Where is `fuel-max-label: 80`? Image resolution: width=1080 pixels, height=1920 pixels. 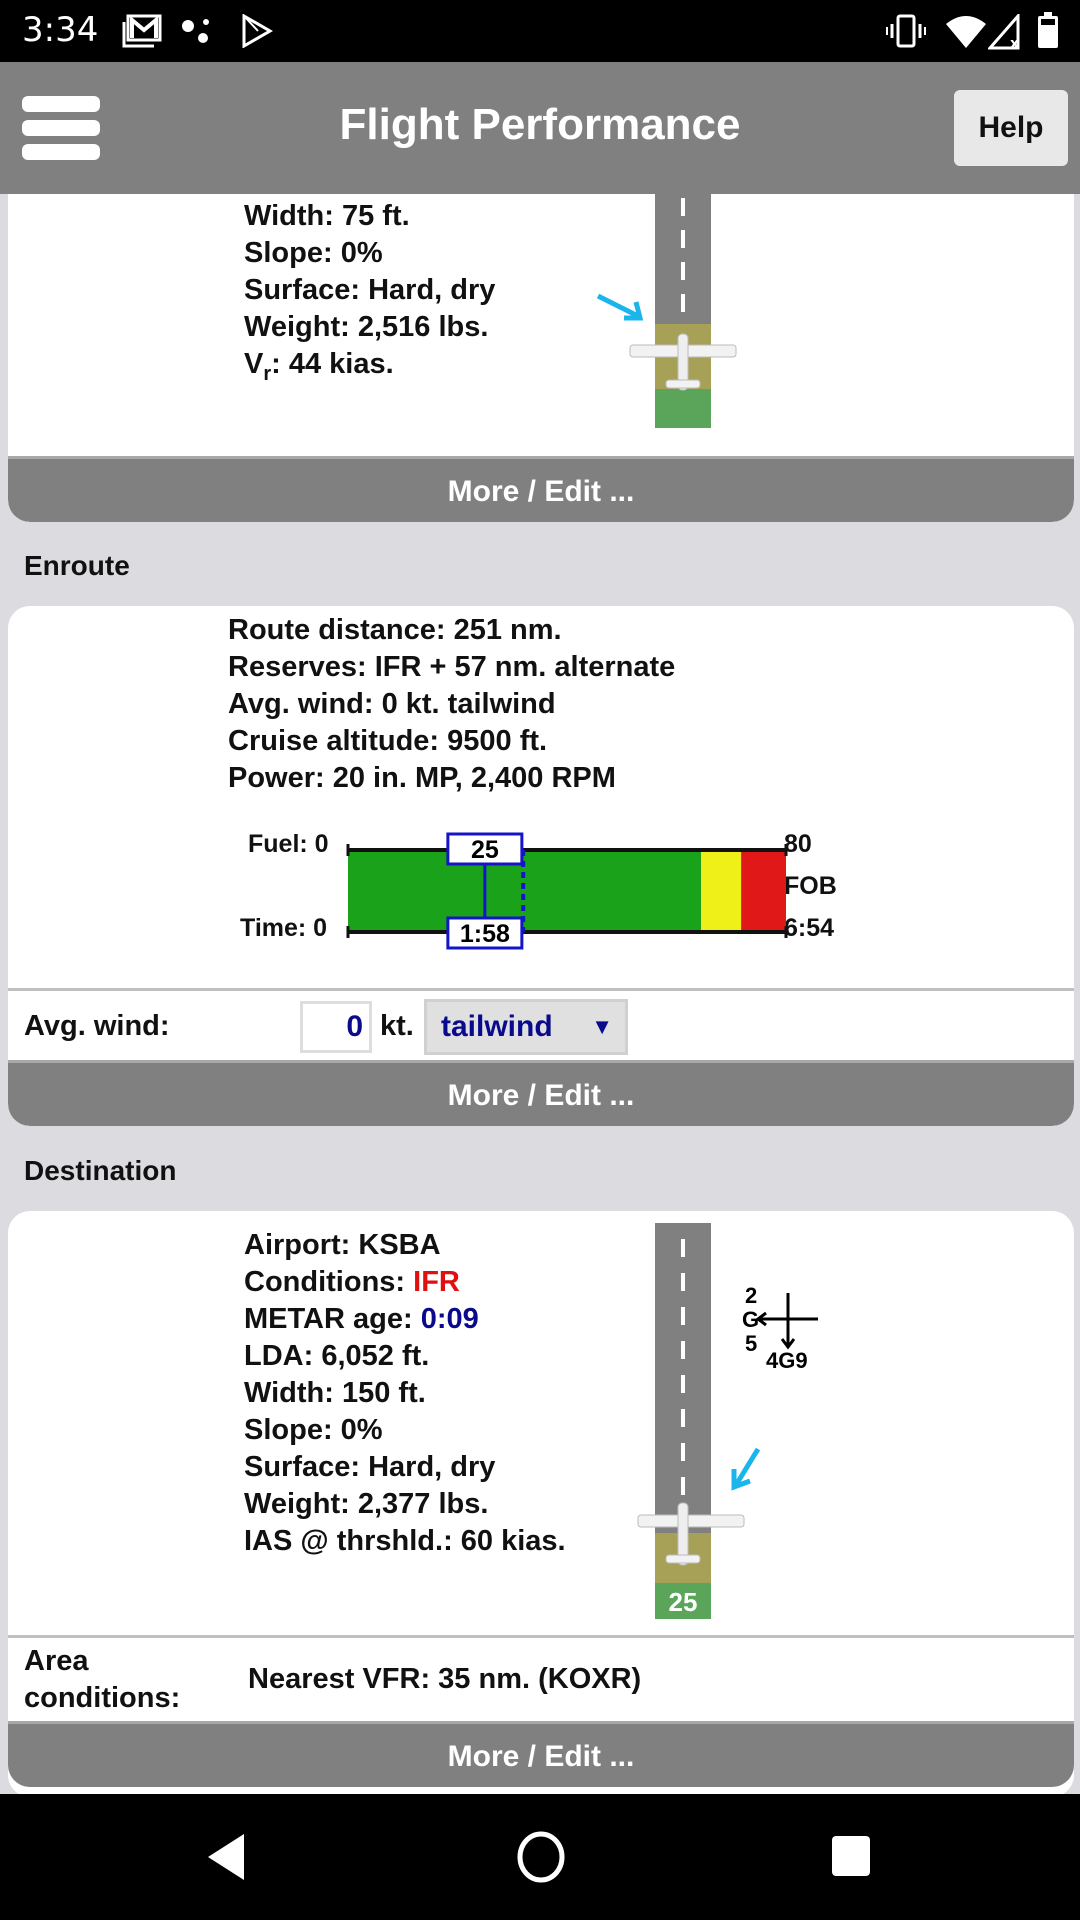
fuel-max-label: 80 is located at coordinates (798, 844).